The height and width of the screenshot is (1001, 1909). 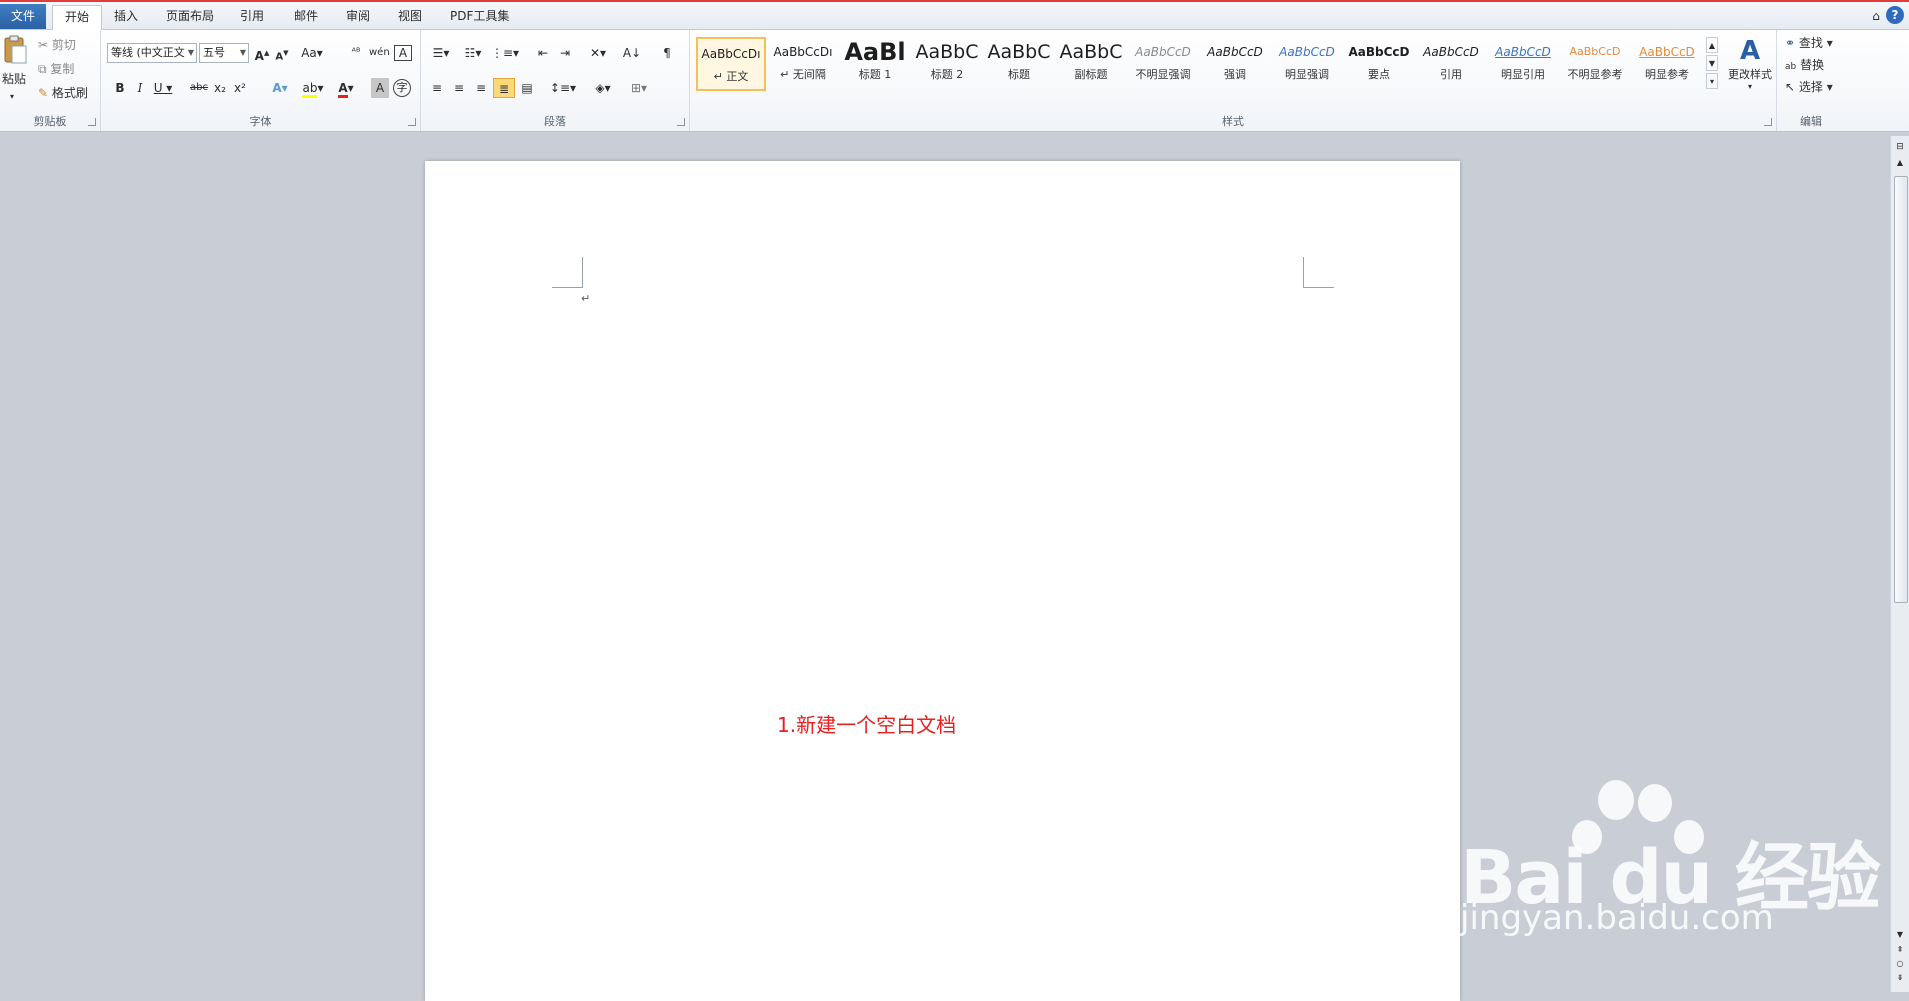 I want to click on style-intense-emphasis: AaBbCcD 明显强调, so click(x=1307, y=64).